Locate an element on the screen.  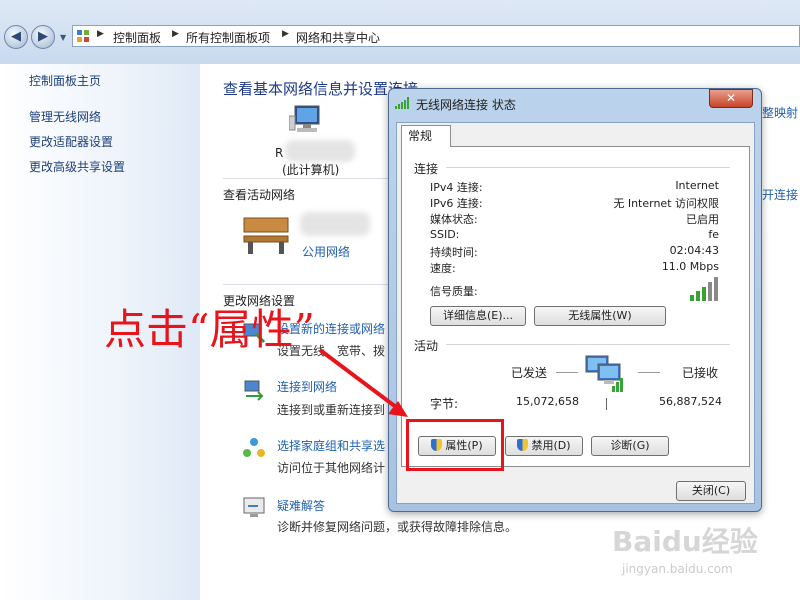
watermark-url: jingyan.baidu.com is located at coordinates (677, 569).